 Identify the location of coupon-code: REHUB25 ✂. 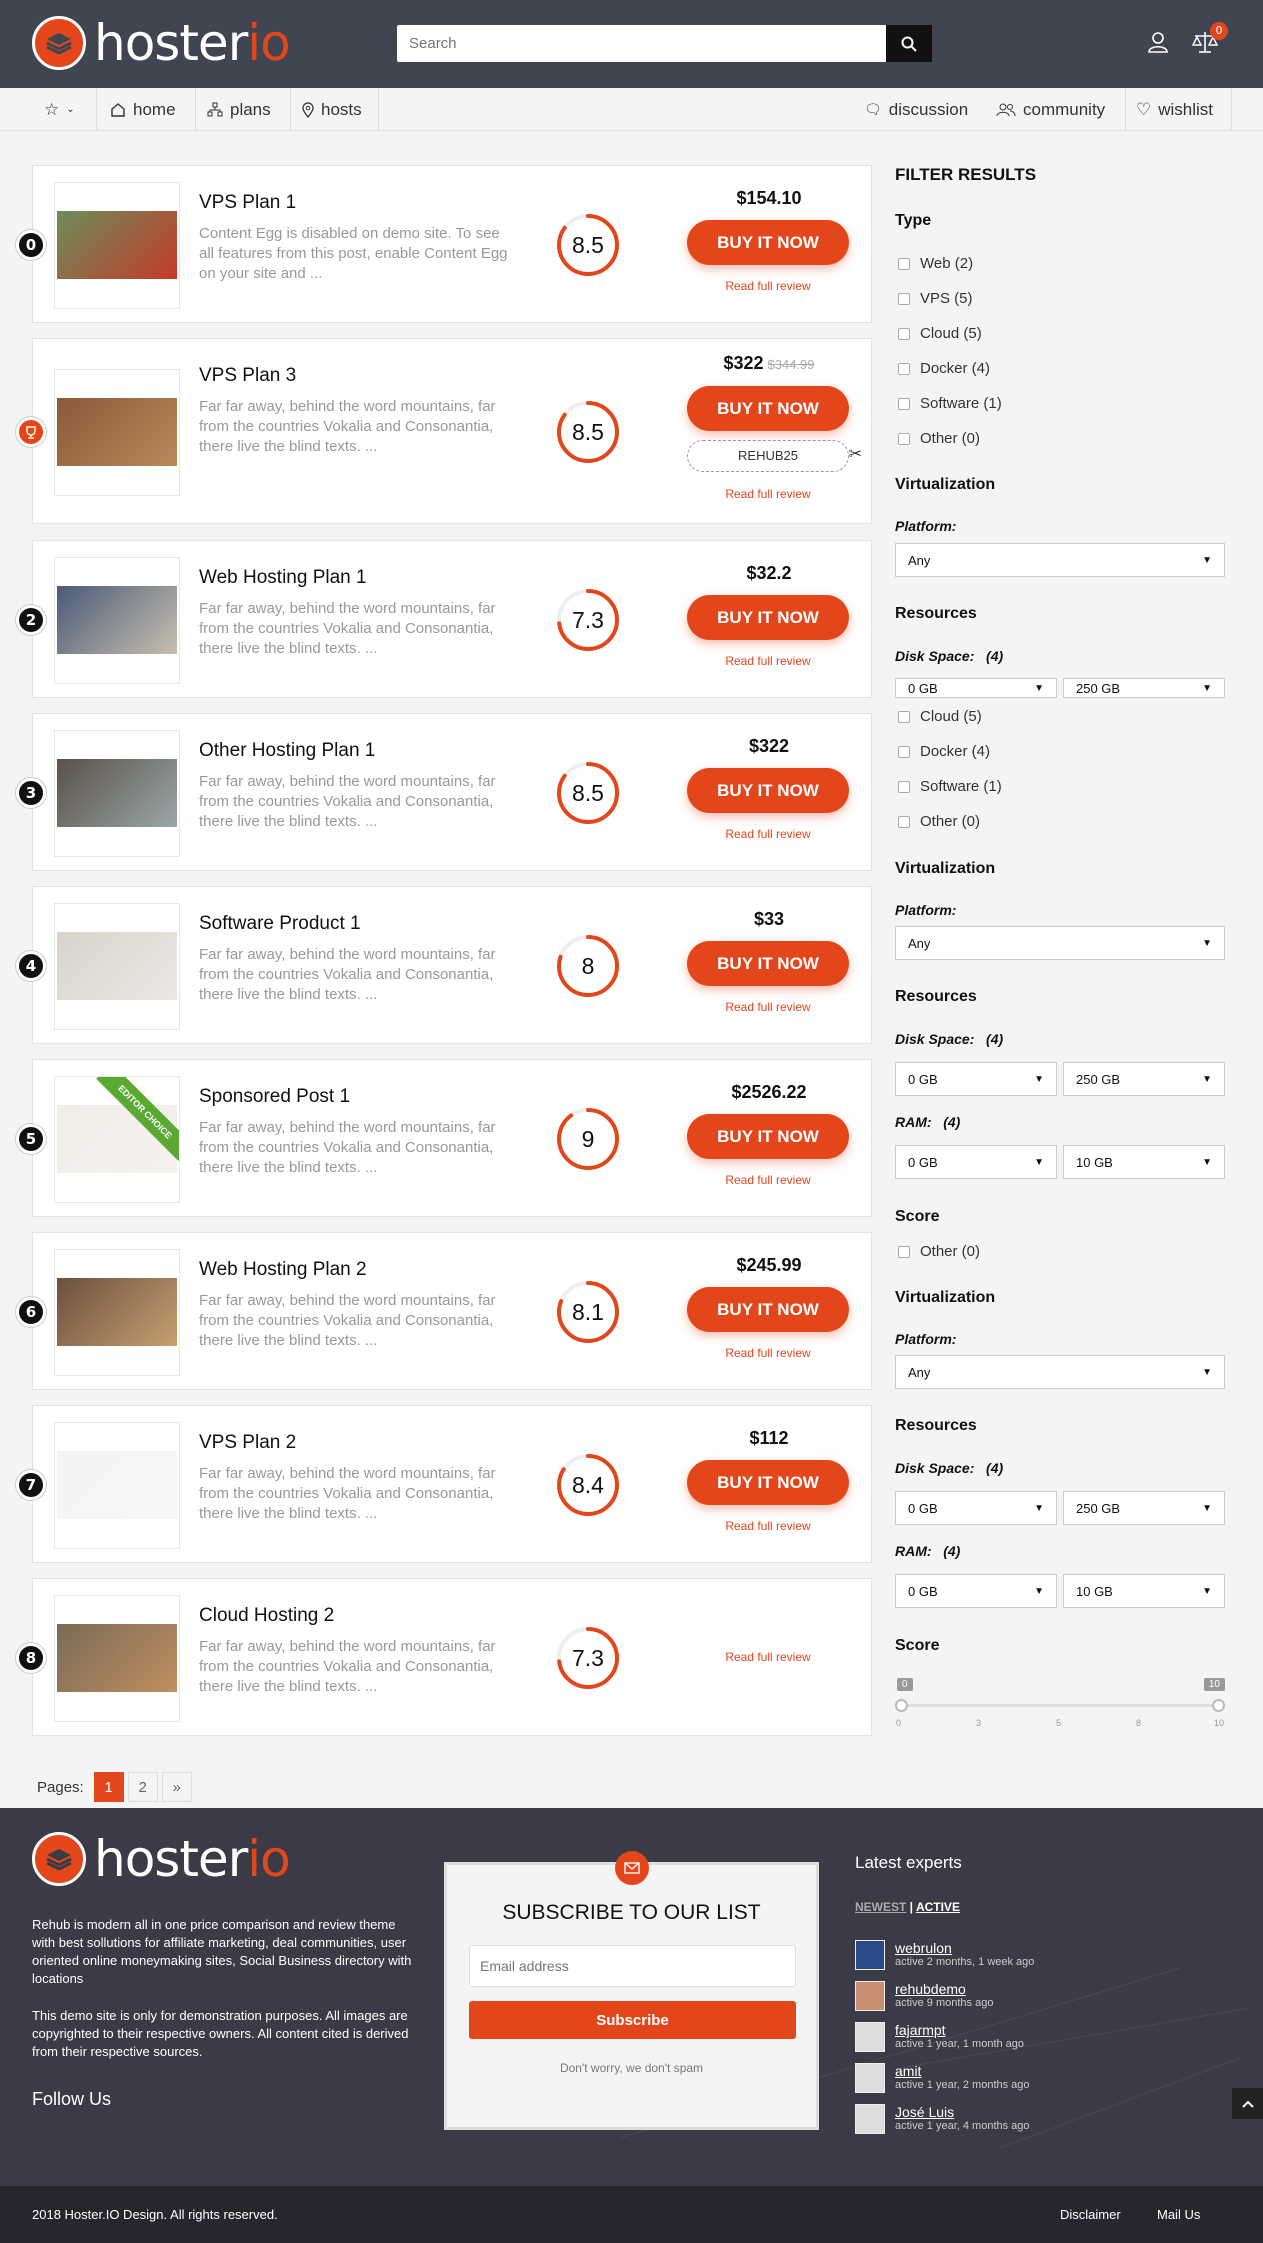
(774, 456).